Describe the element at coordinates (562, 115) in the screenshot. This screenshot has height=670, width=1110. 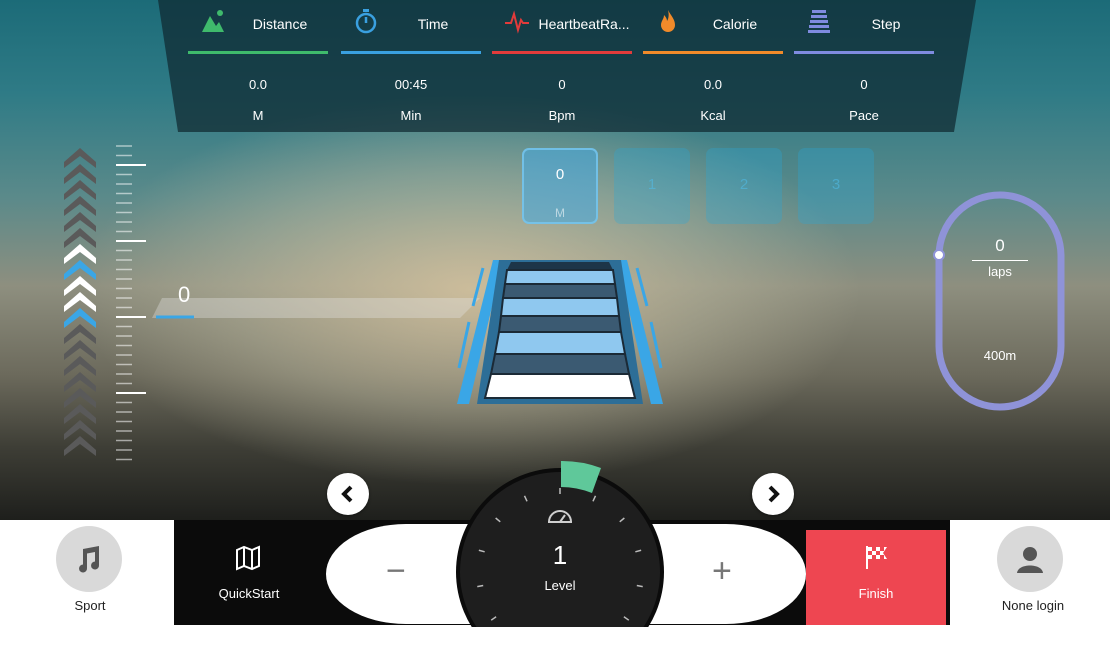
I see `stat-unit: Bpm` at that location.